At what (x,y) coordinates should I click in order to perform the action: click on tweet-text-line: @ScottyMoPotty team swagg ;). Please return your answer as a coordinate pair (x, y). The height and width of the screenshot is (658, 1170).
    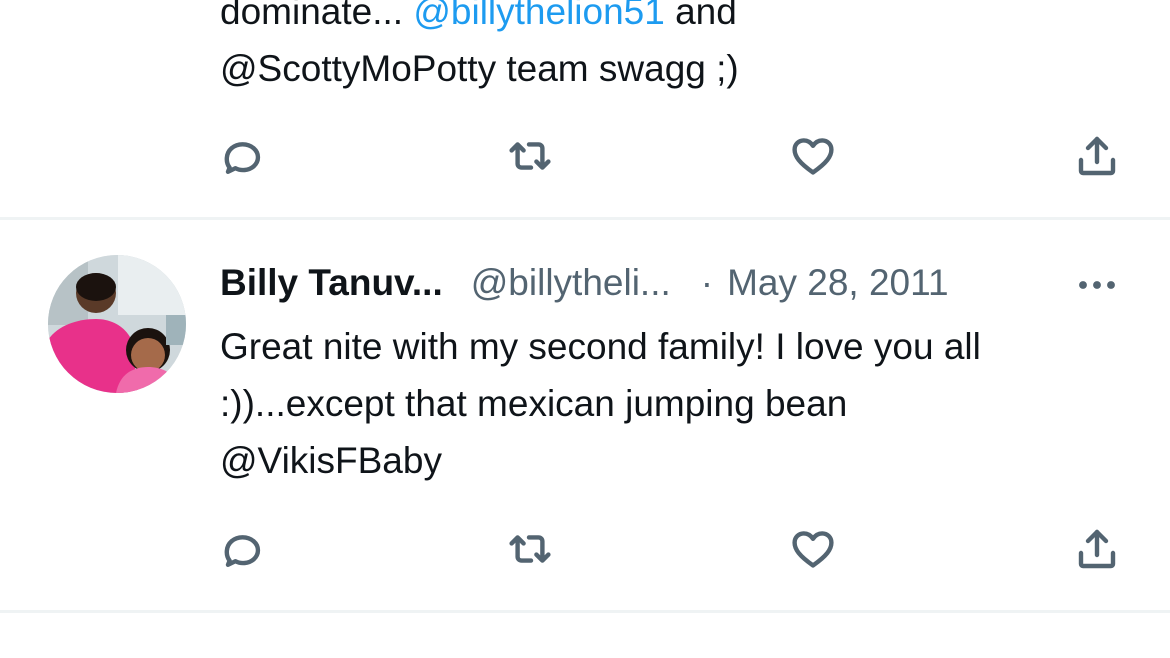
    Looking at the image, I should click on (479, 68).